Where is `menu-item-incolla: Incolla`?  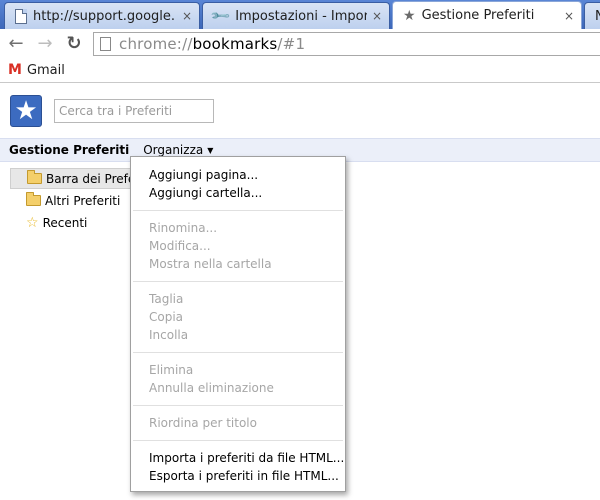 menu-item-incolla: Incolla is located at coordinates (238, 335).